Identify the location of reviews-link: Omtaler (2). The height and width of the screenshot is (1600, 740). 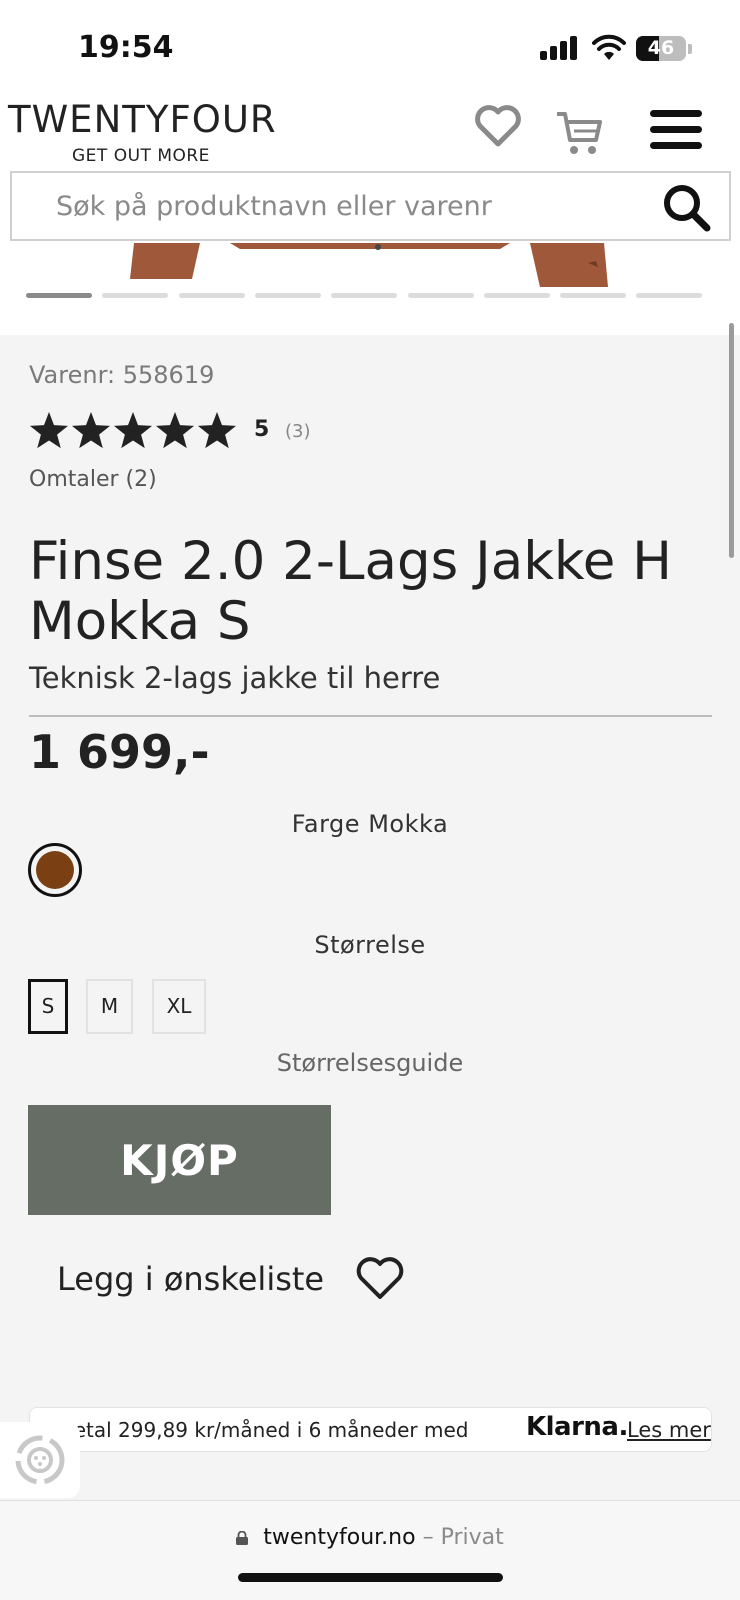
(93, 479).